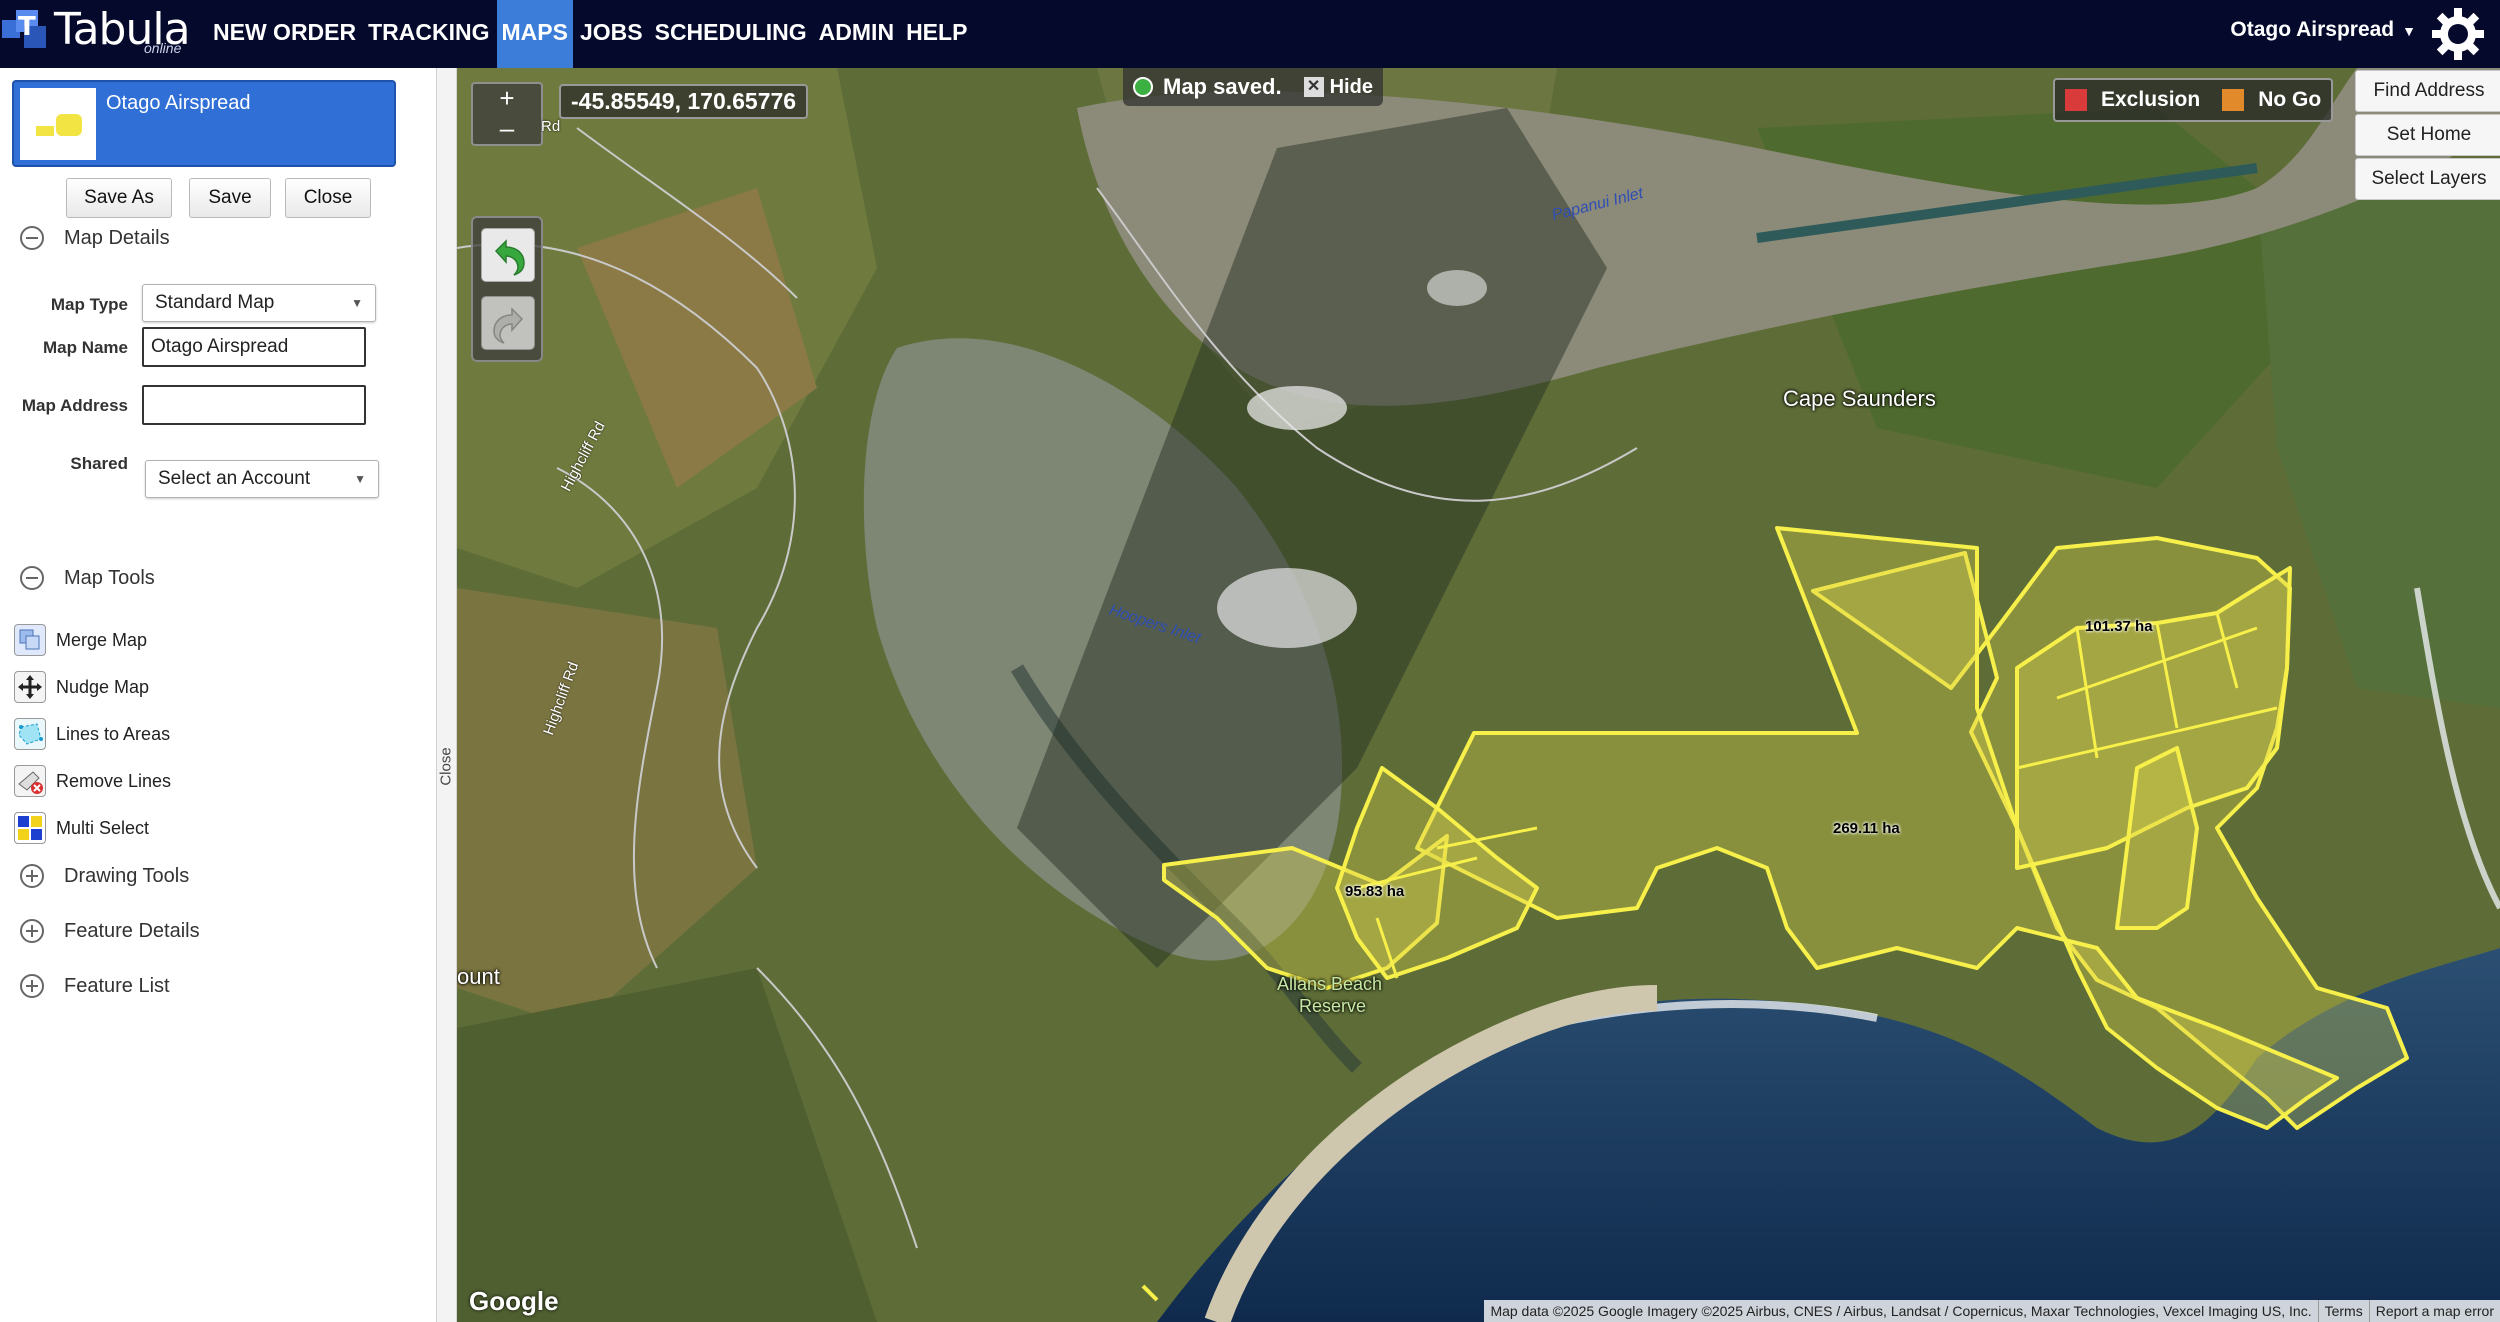 This screenshot has width=2500, height=1322. I want to click on feature-details-heading: Feature Details, so click(132, 930).